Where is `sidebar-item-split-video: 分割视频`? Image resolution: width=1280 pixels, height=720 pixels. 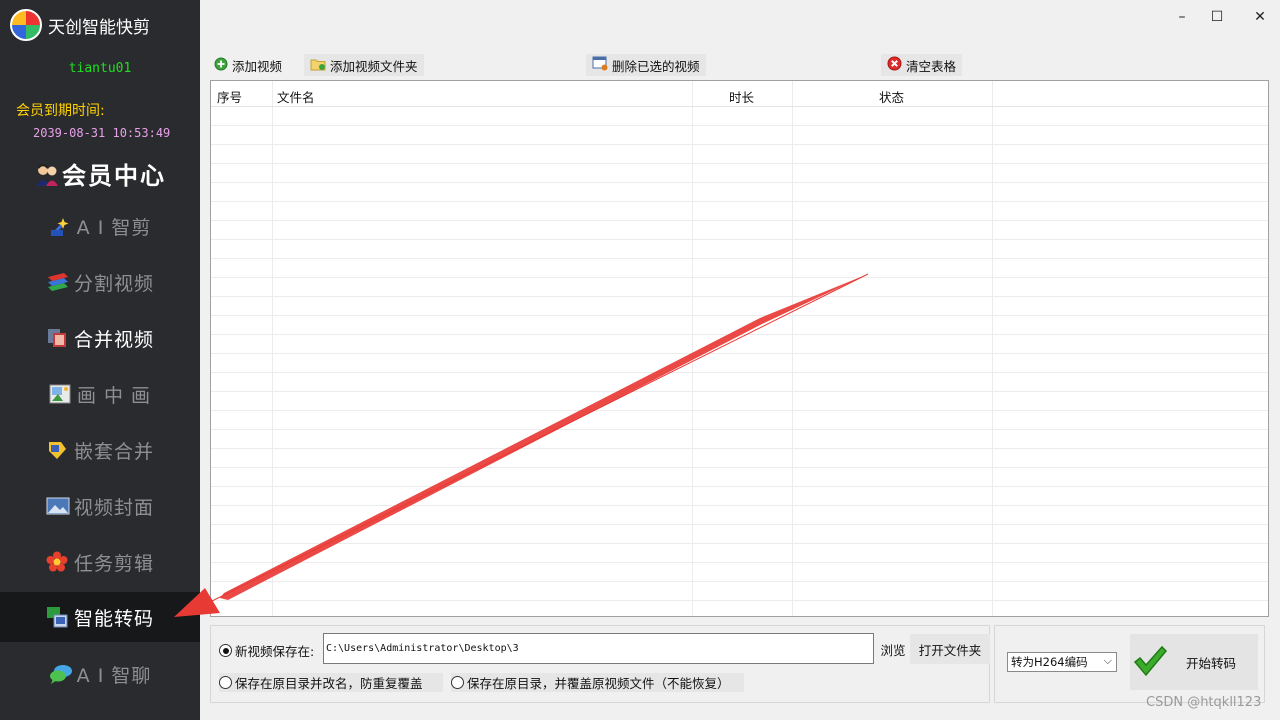 sidebar-item-split-video: 分割视频 is located at coordinates (100, 282).